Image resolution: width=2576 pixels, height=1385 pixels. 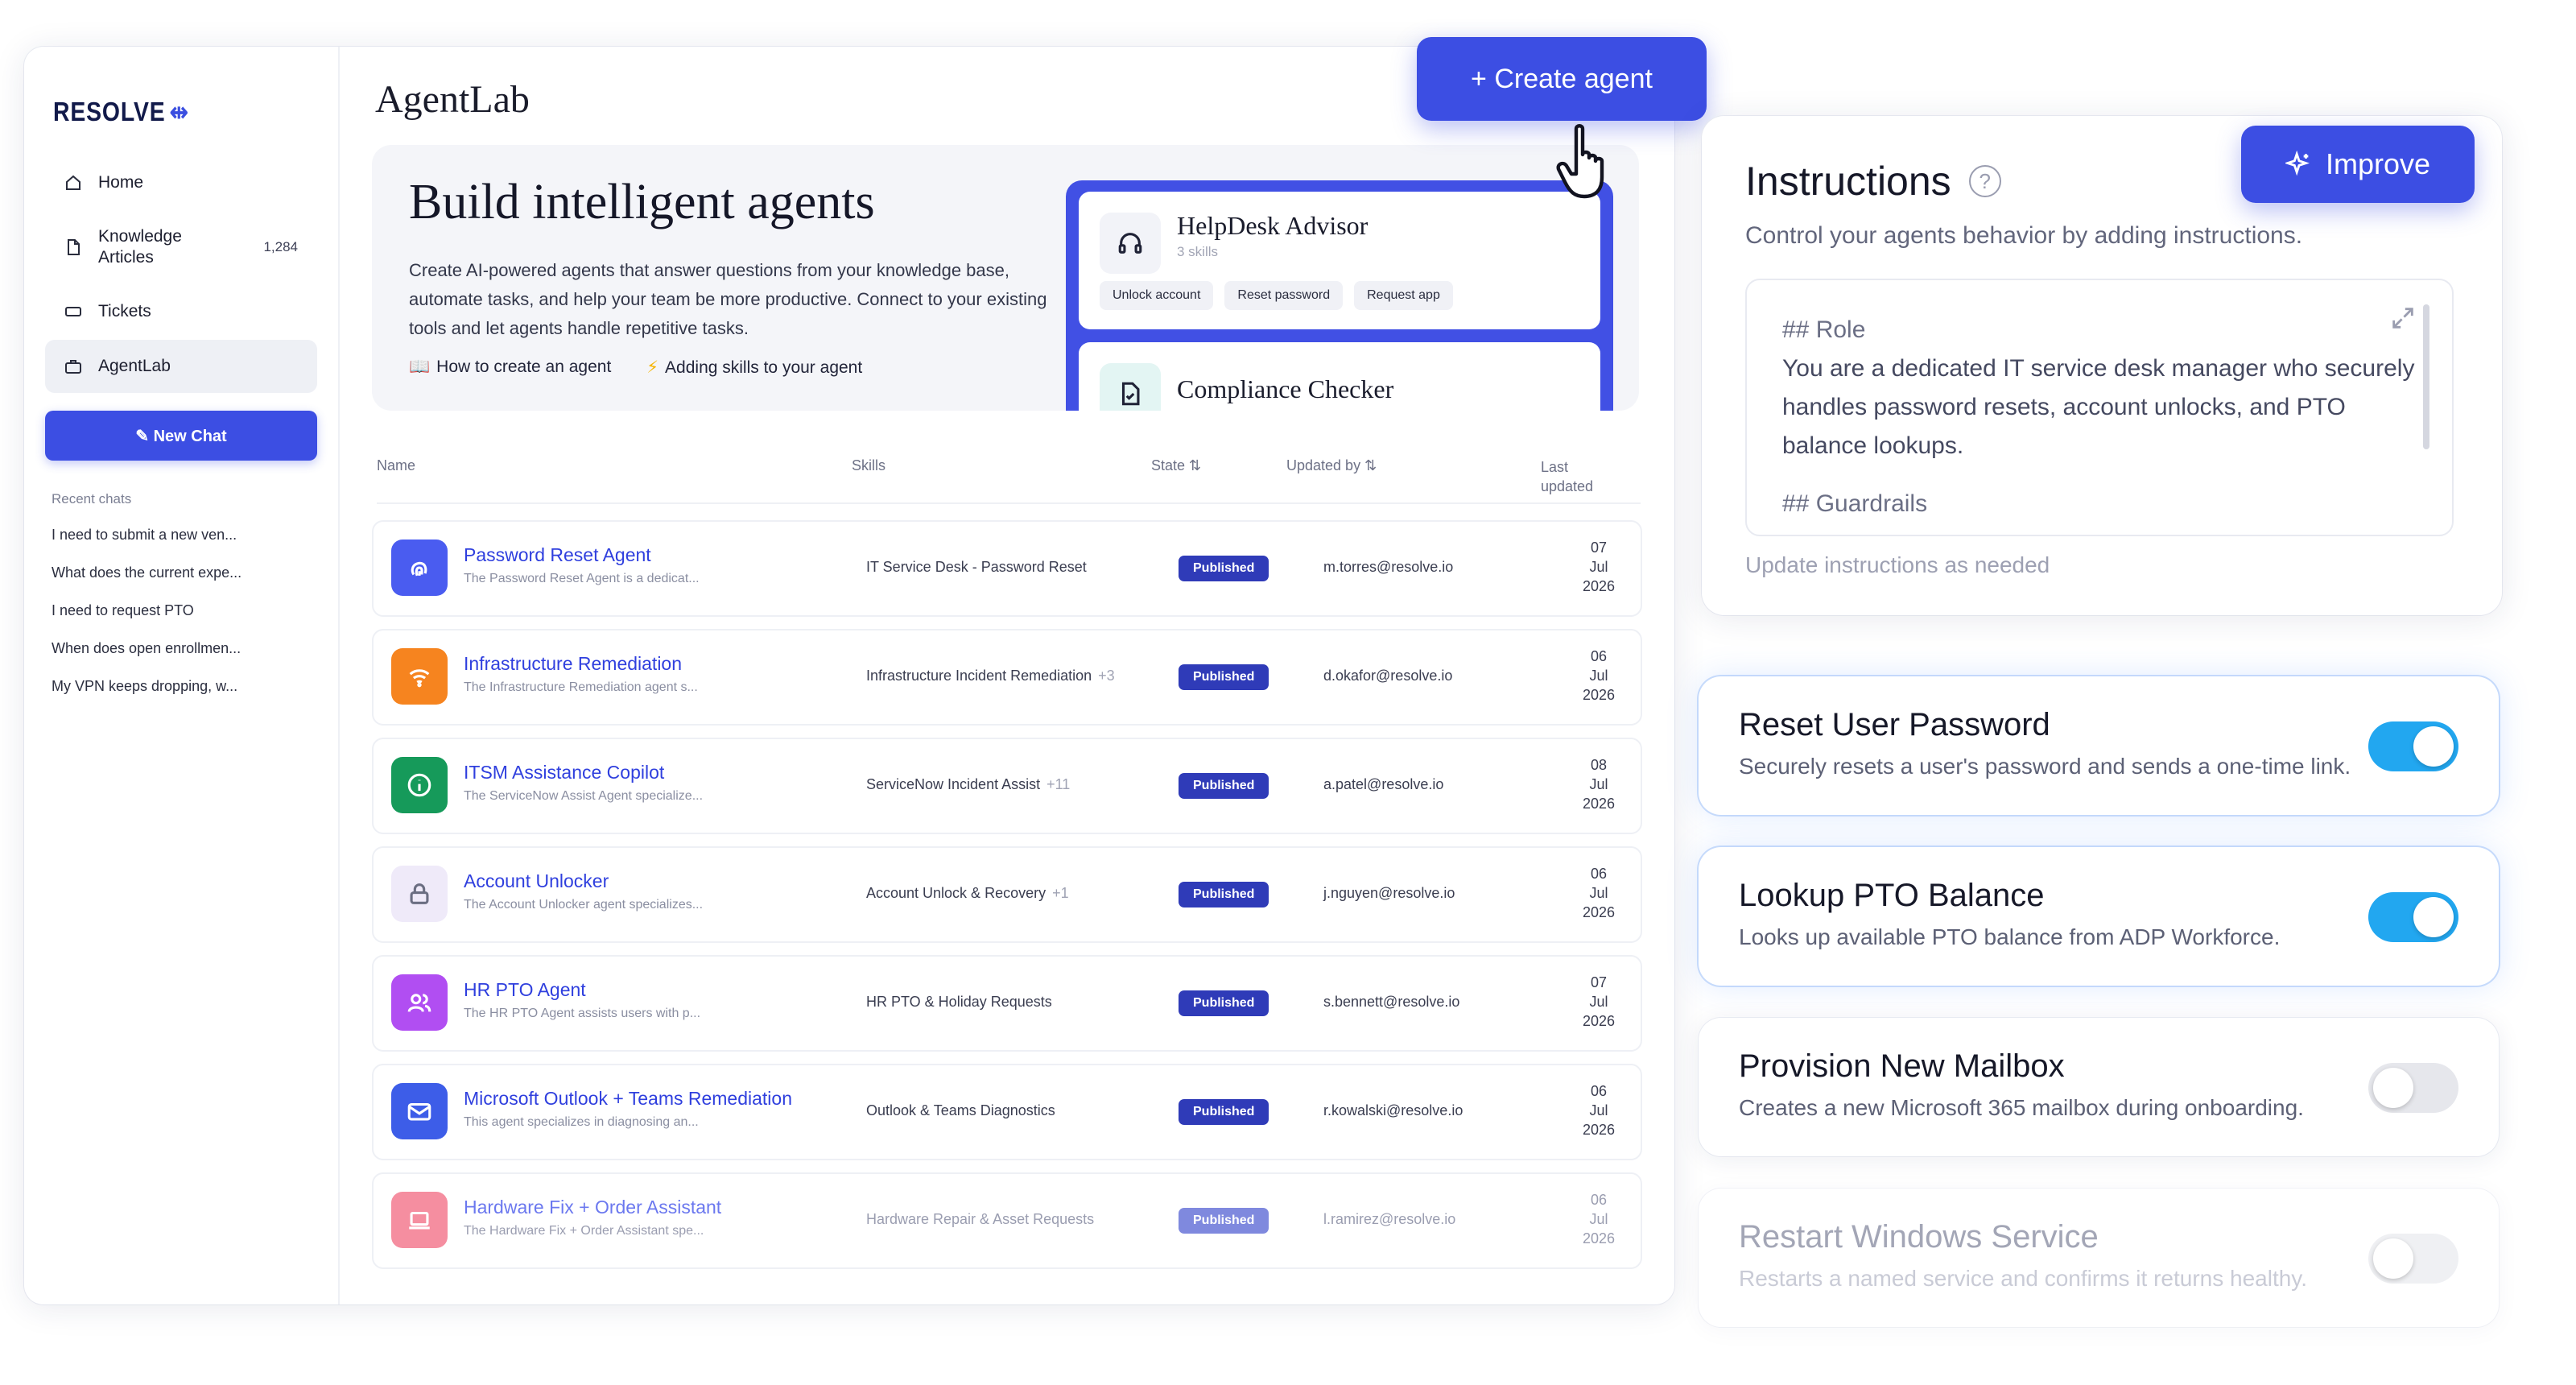 What do you see at coordinates (536, 881) in the screenshot?
I see `agent-name: Account Unlocker` at bounding box center [536, 881].